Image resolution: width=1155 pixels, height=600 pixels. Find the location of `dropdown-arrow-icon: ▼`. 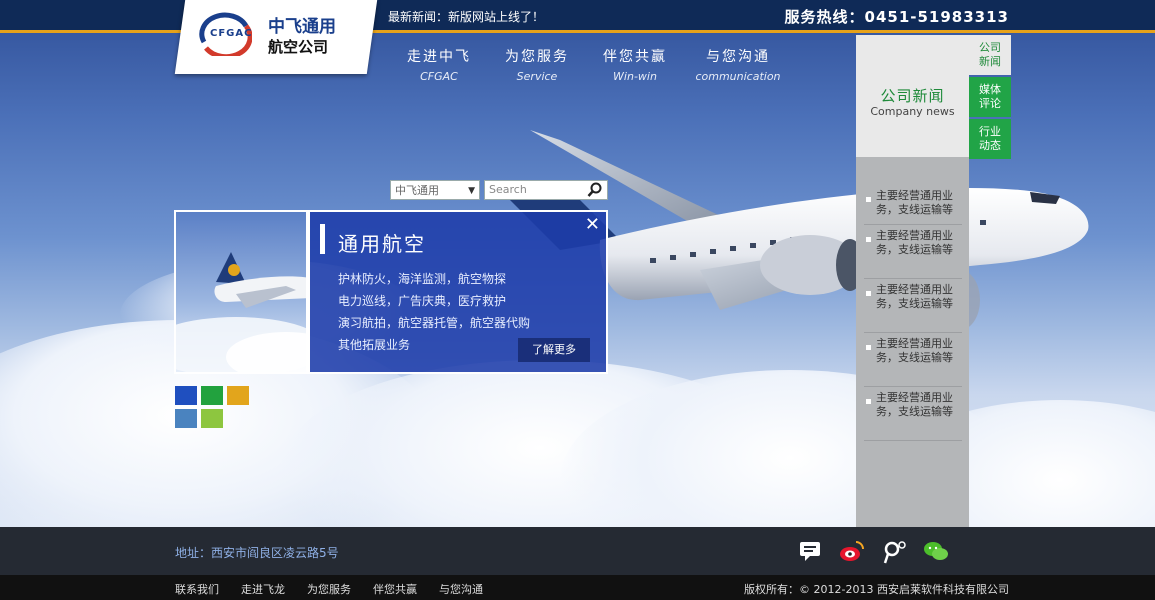

dropdown-arrow-icon: ▼ is located at coordinates (471, 191).